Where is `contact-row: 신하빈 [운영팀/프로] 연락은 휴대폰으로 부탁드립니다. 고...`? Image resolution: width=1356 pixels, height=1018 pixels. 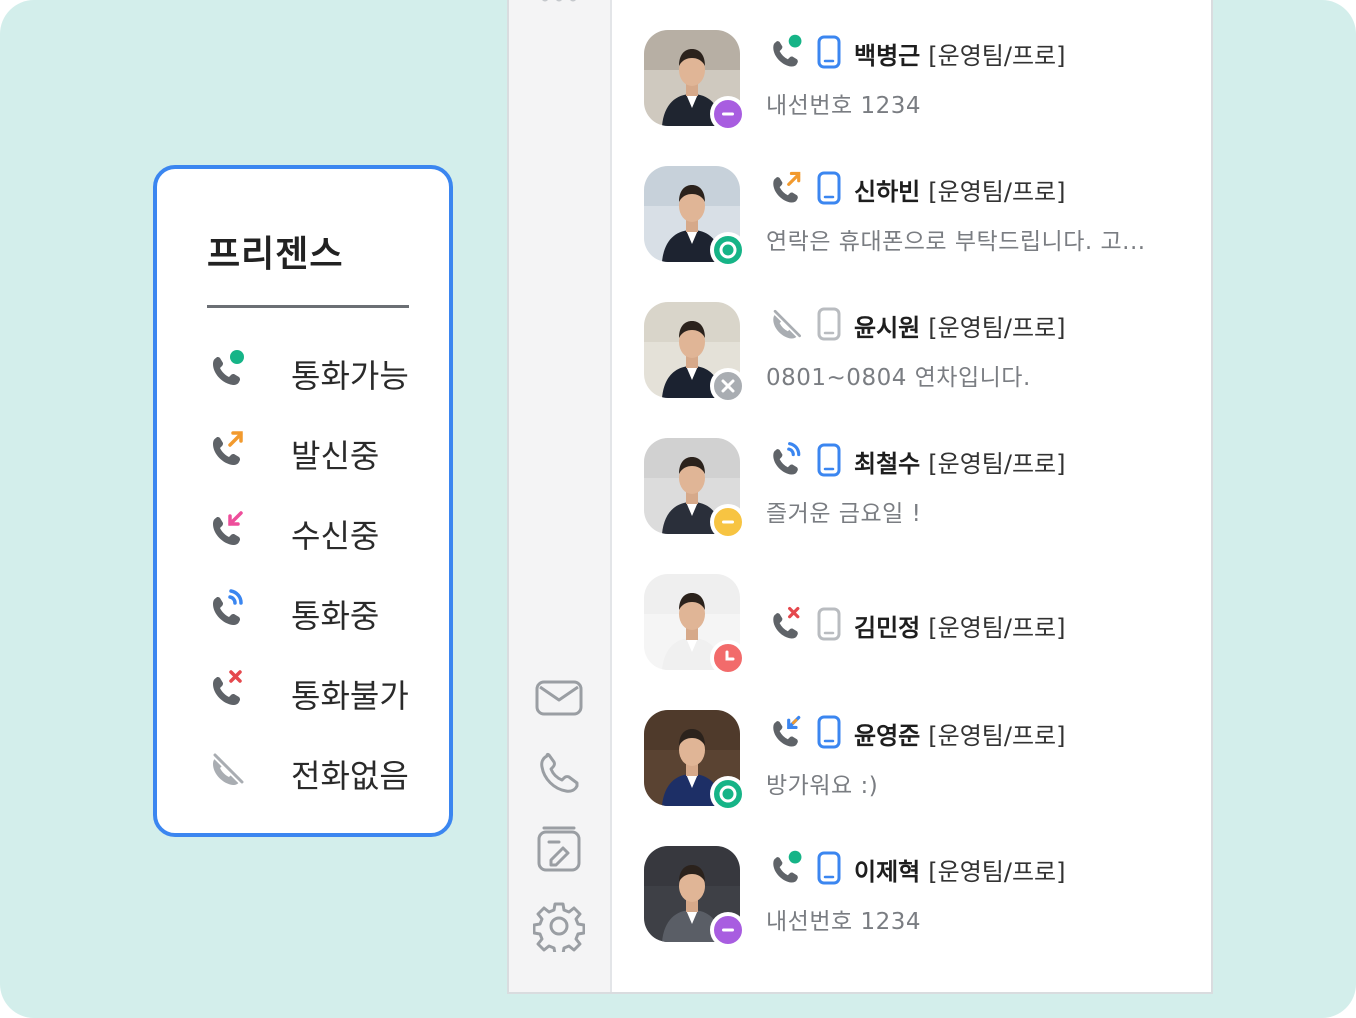 contact-row: 신하빈 [운영팀/프로] 연락은 휴대폰으로 부탁드립니다. 고... is located at coordinates (912, 234).